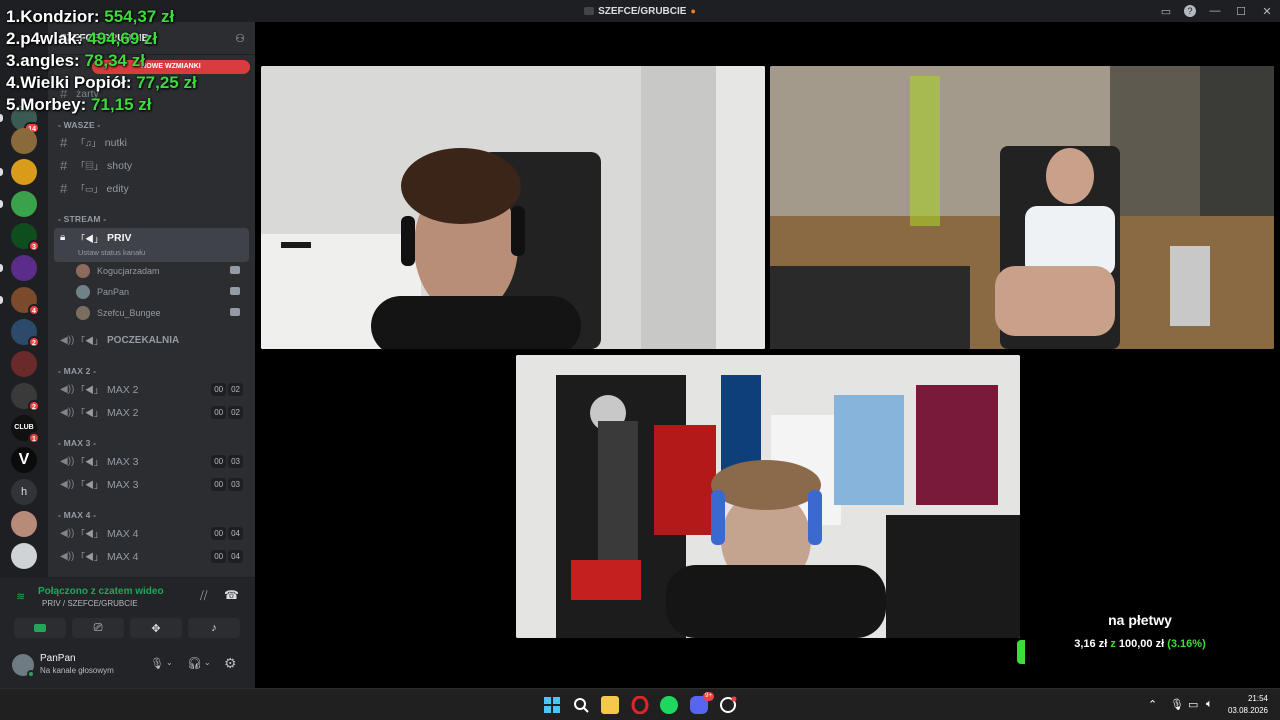 The height and width of the screenshot is (720, 1280). Describe the element at coordinates (25, 397) in the screenshot. I see `server-icon-10: 2` at that location.